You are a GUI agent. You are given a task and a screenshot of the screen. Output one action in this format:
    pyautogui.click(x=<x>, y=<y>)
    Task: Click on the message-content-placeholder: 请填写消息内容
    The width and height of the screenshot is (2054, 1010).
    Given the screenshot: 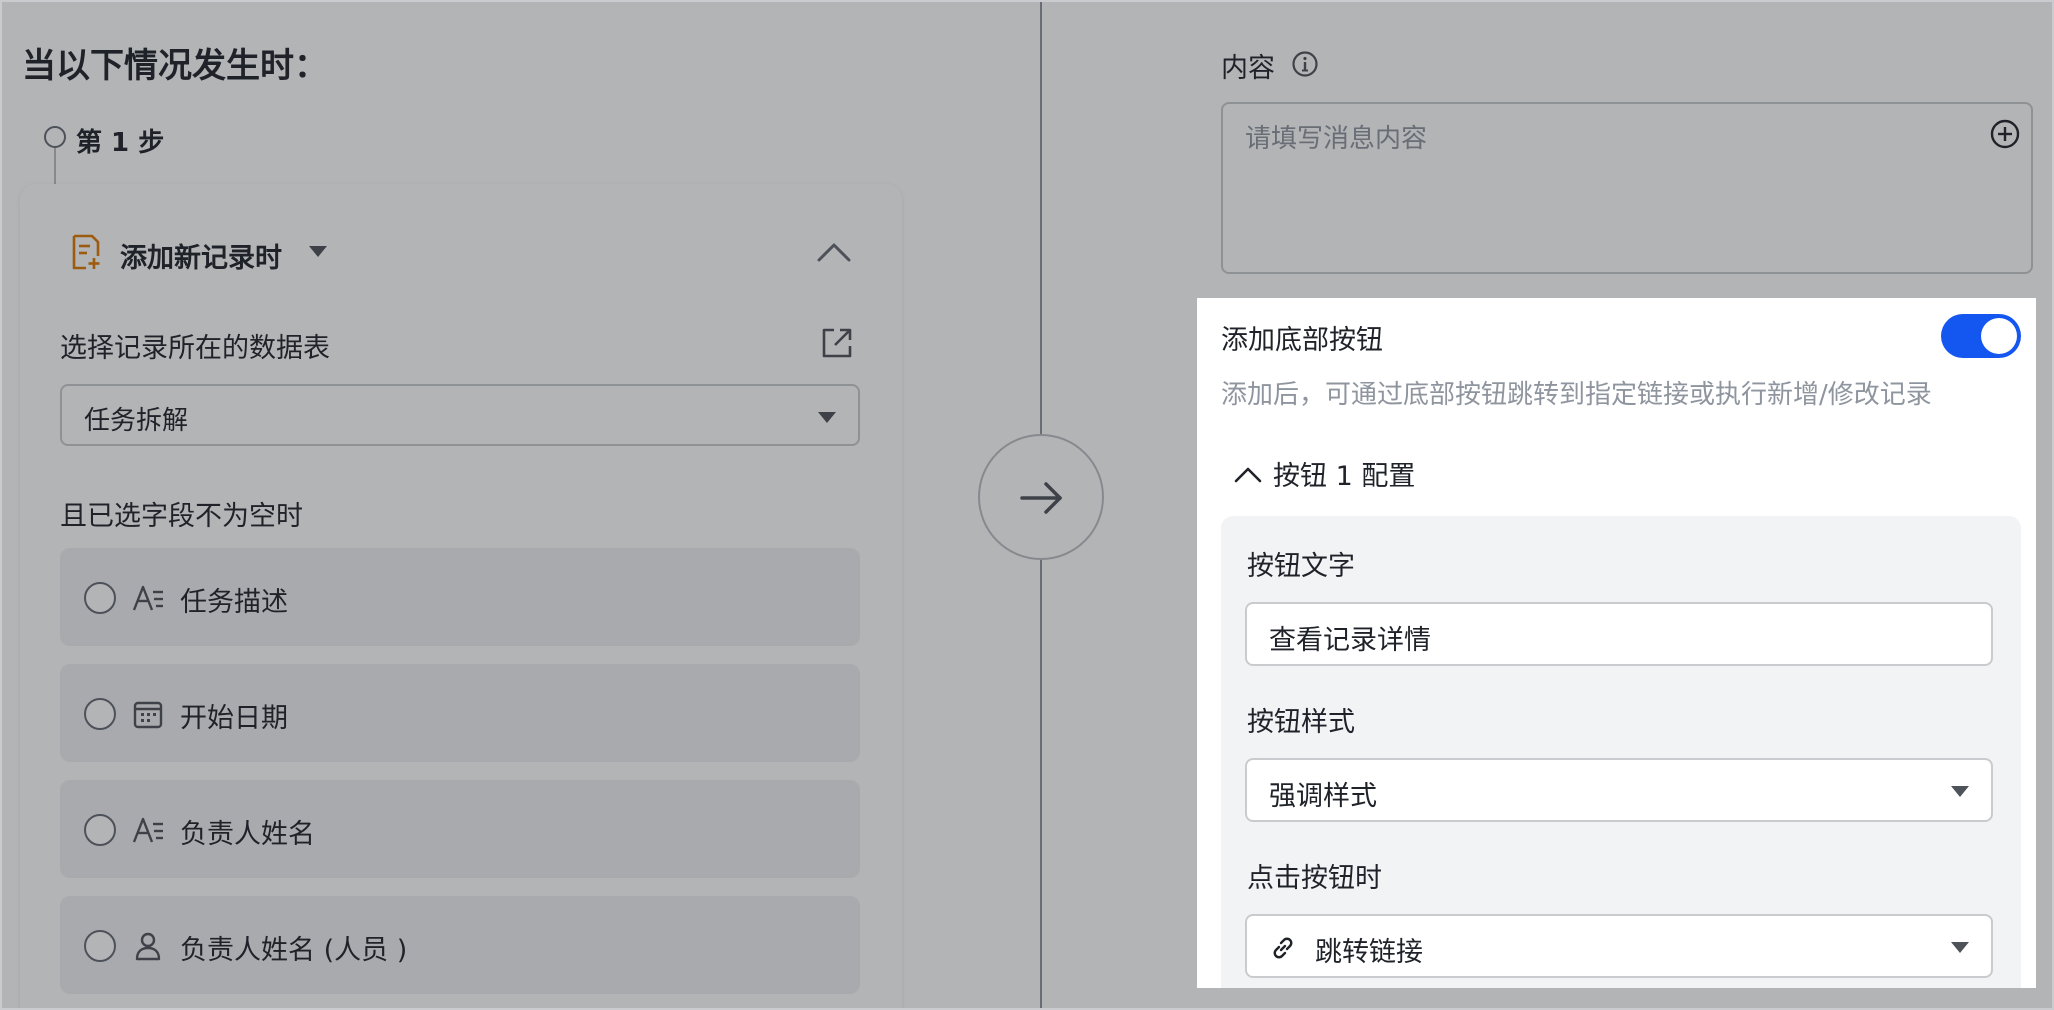 What is the action you would take?
    pyautogui.click(x=1336, y=139)
    